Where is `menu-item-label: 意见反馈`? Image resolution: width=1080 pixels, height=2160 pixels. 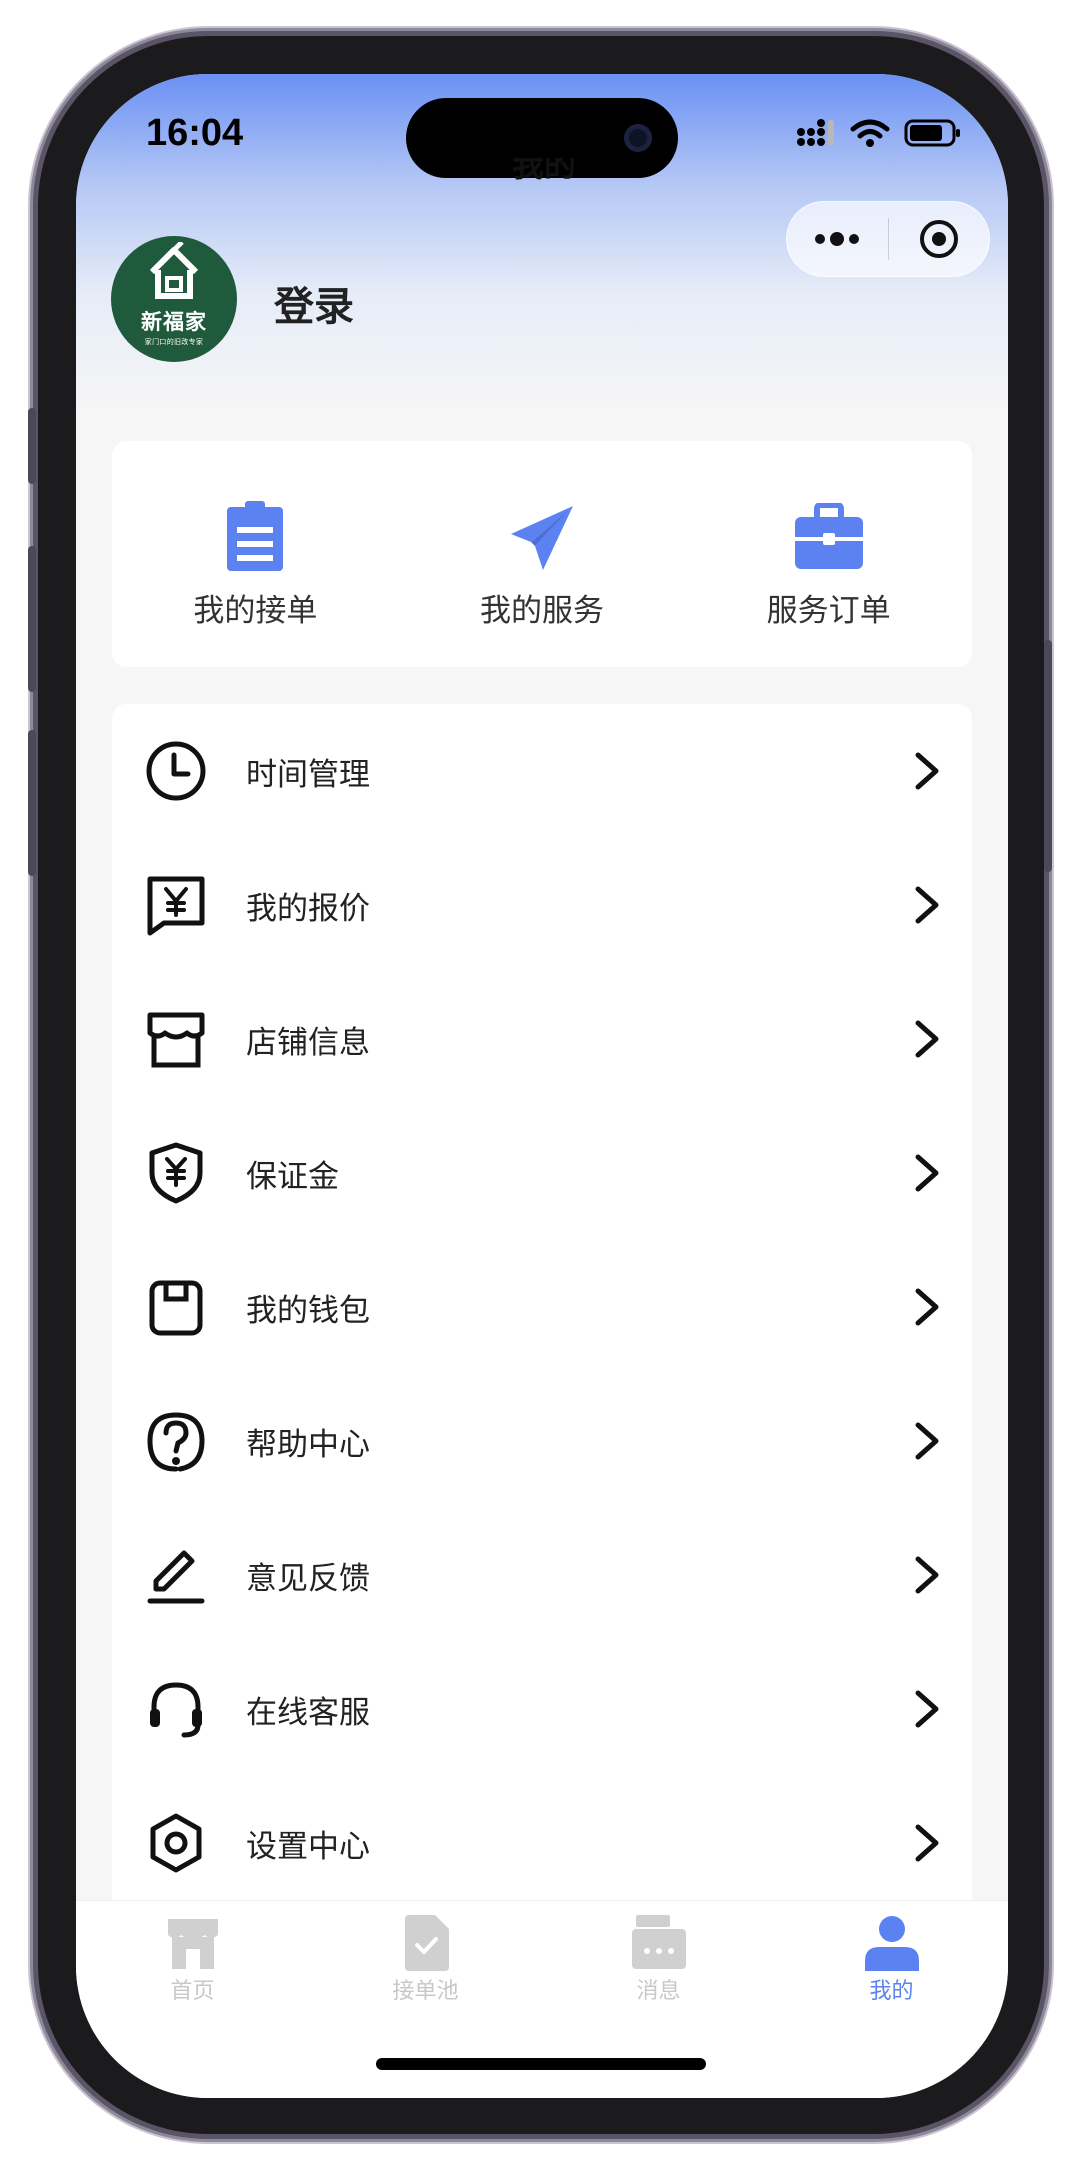
menu-item-label: 意见反馈 is located at coordinates (308, 1578).